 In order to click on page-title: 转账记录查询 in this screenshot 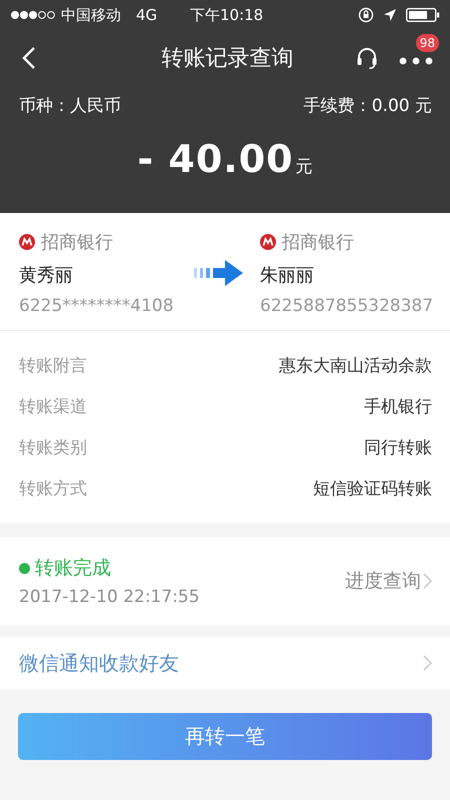, I will do `click(228, 59)`.